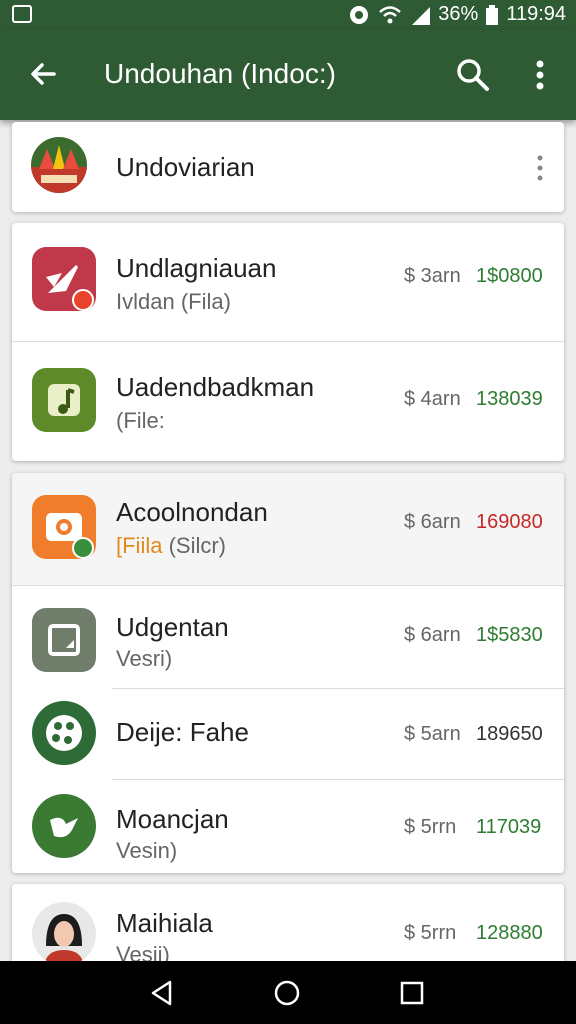 Image resolution: width=576 pixels, height=1024 pixels. I want to click on item-amount: 117039, so click(509, 827).